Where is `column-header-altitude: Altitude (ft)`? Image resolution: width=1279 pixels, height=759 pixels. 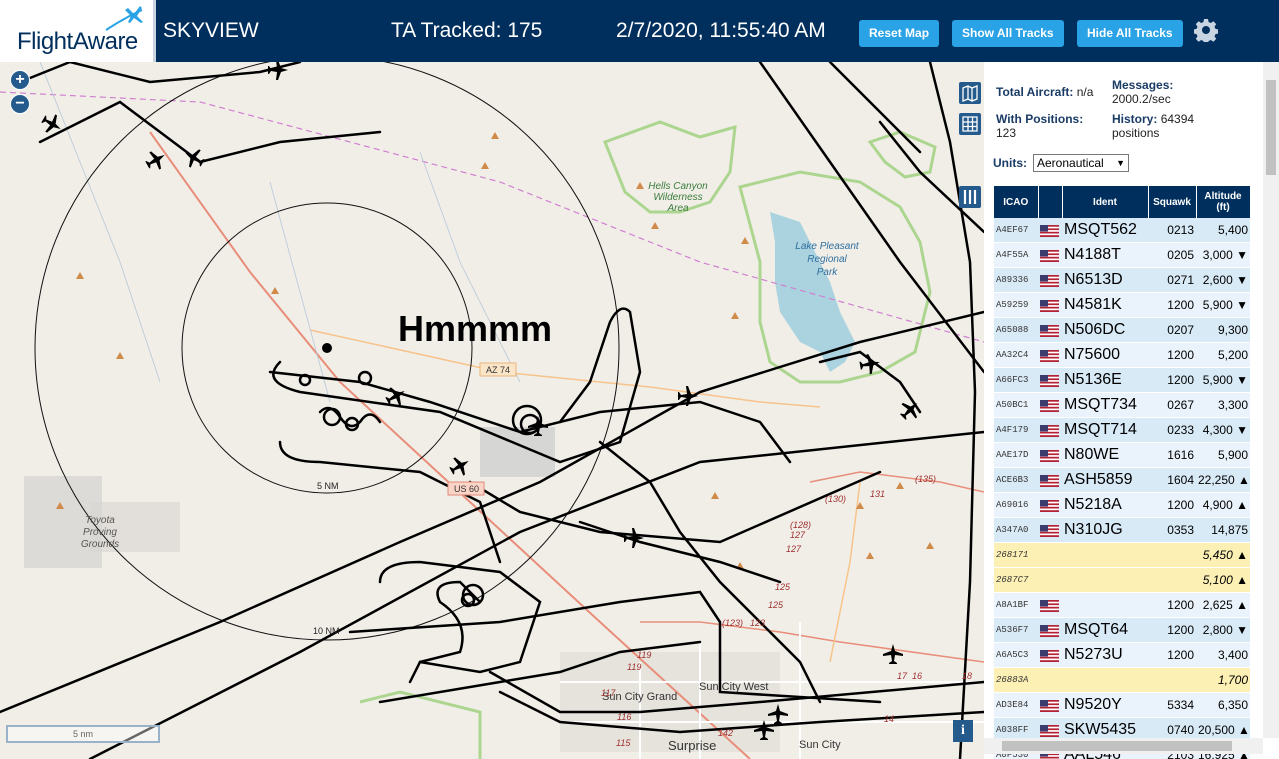 column-header-altitude: Altitude (ft) is located at coordinates (1223, 202).